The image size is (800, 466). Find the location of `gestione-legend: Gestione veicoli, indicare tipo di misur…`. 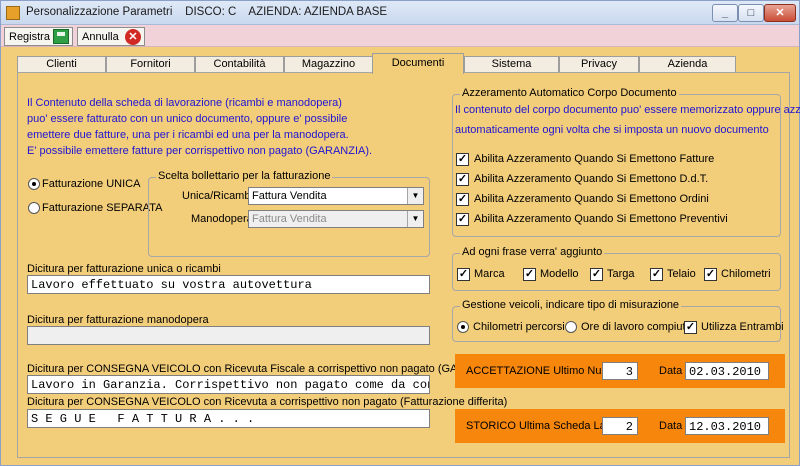

gestione-legend: Gestione veicoli, indicare tipo di misur… is located at coordinates (571, 305).